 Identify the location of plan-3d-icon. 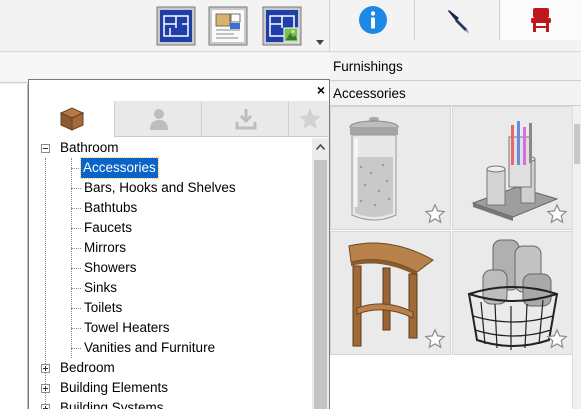
(282, 26).